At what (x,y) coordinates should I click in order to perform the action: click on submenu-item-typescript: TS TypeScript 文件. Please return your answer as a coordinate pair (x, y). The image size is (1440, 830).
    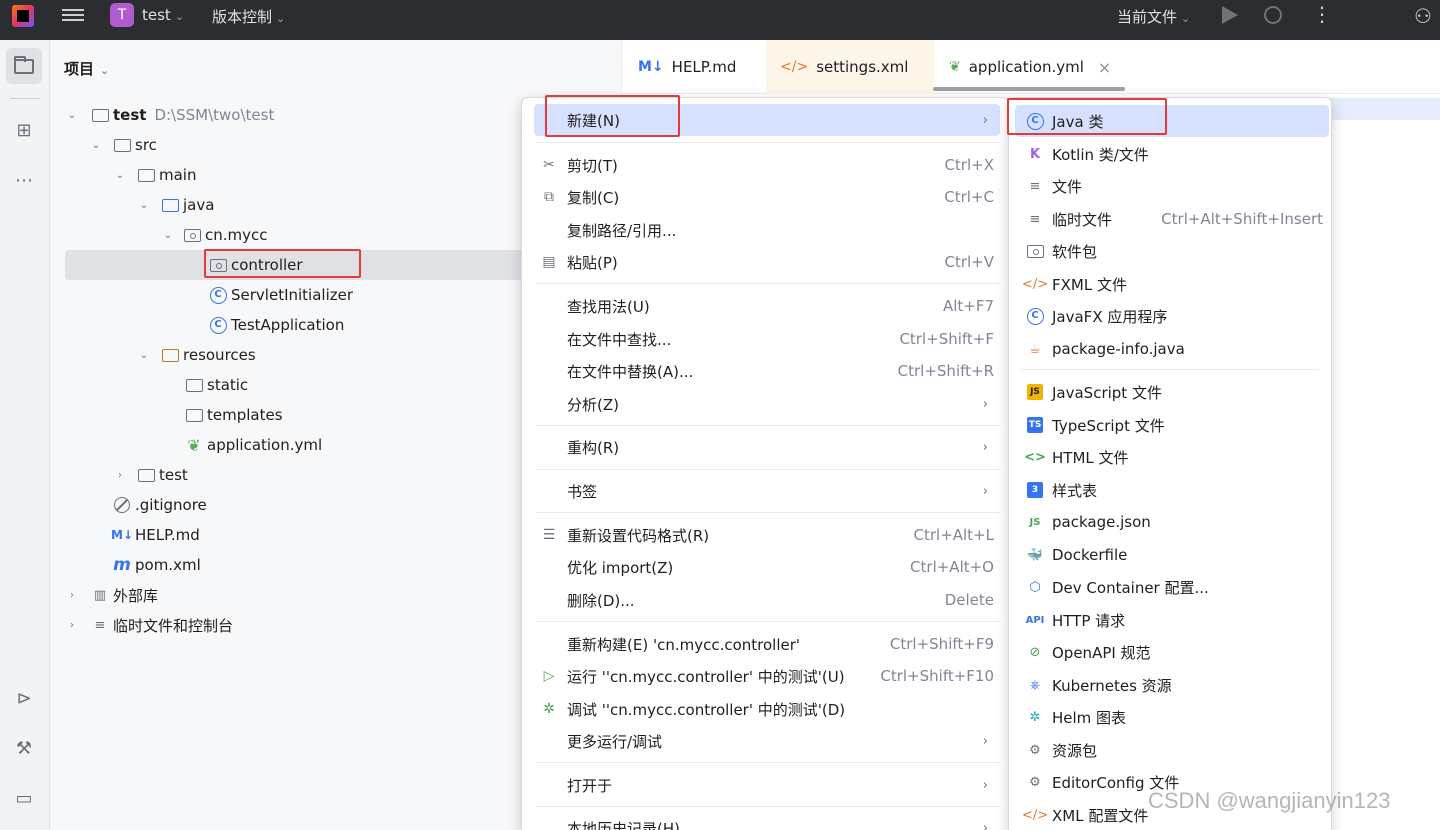
    Looking at the image, I should click on (1172, 425).